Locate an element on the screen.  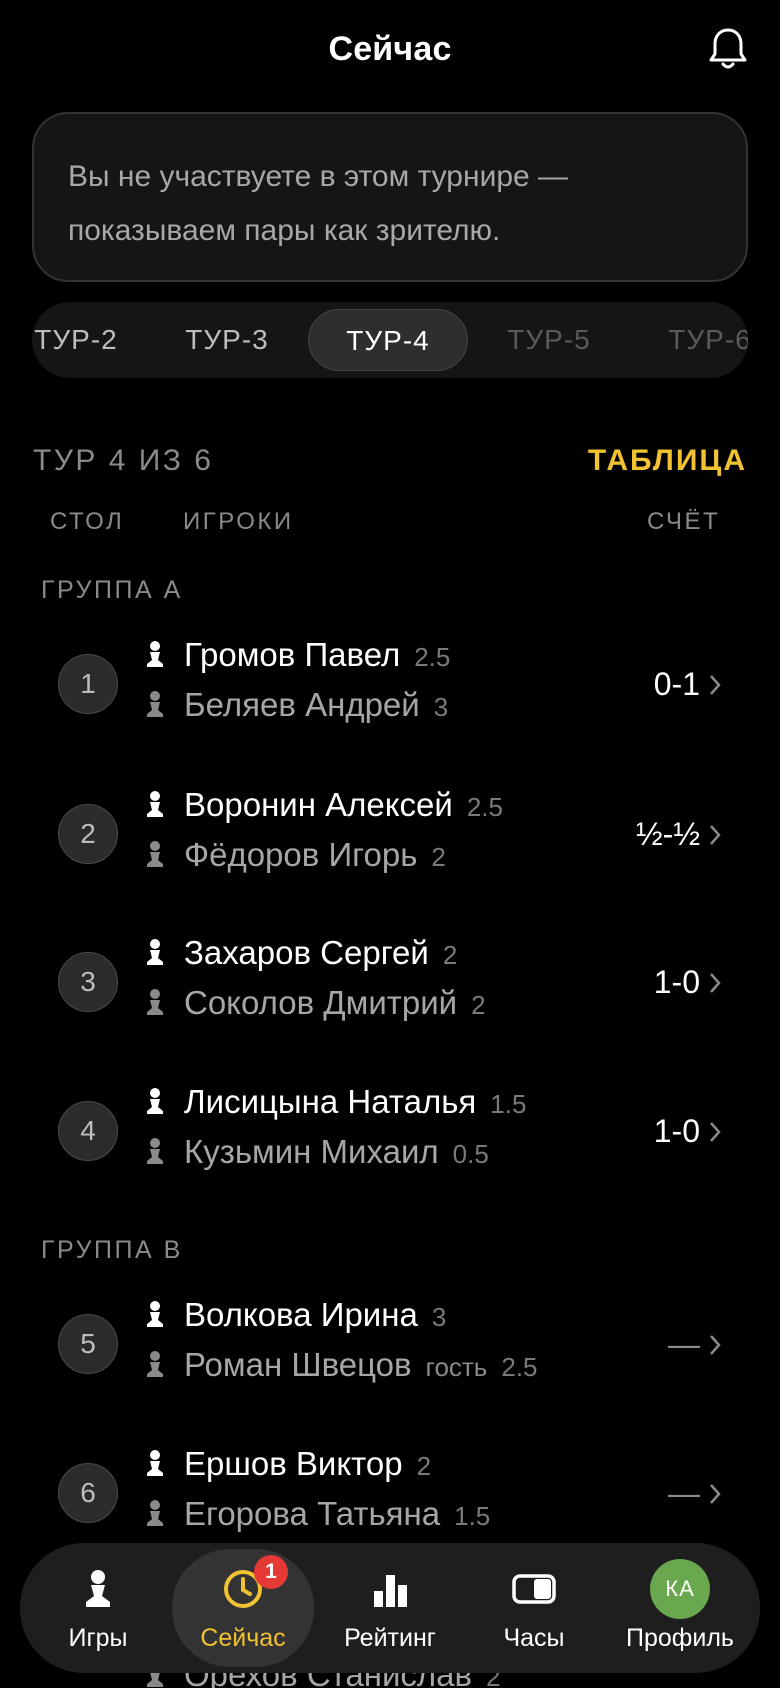
white-player: Громов Павел 2.5 is located at coordinates (297, 661).